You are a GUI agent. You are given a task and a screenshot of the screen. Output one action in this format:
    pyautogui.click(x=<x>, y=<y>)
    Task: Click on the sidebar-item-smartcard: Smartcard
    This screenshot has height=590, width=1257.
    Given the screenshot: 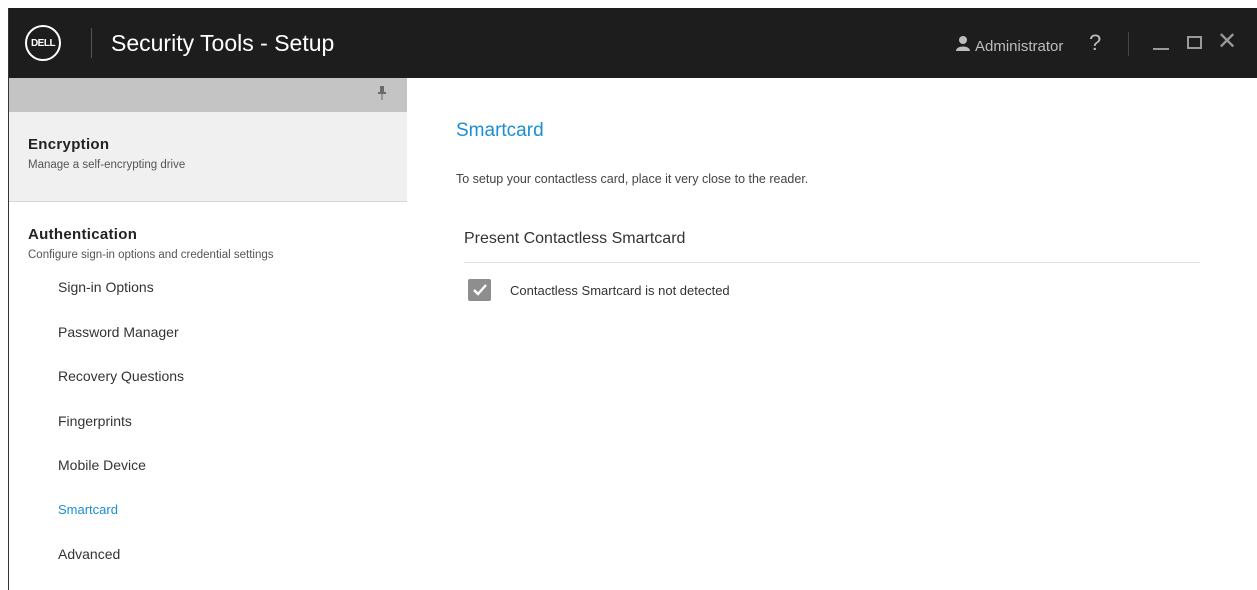 What is the action you would take?
    pyautogui.click(x=217, y=522)
    